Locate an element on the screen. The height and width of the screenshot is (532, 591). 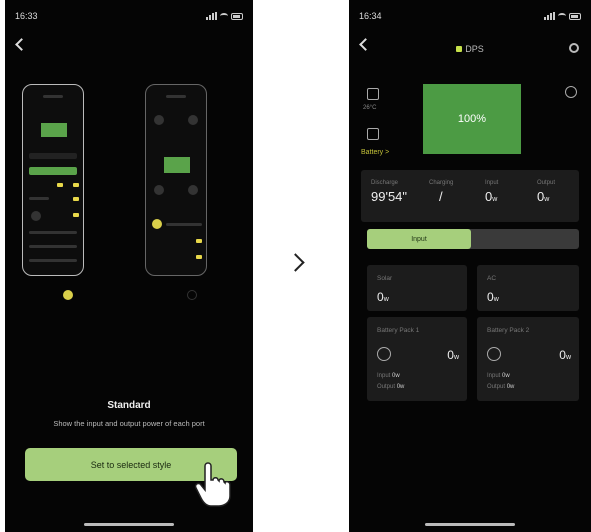
thermometer-icon is located at coordinates (373, 94).